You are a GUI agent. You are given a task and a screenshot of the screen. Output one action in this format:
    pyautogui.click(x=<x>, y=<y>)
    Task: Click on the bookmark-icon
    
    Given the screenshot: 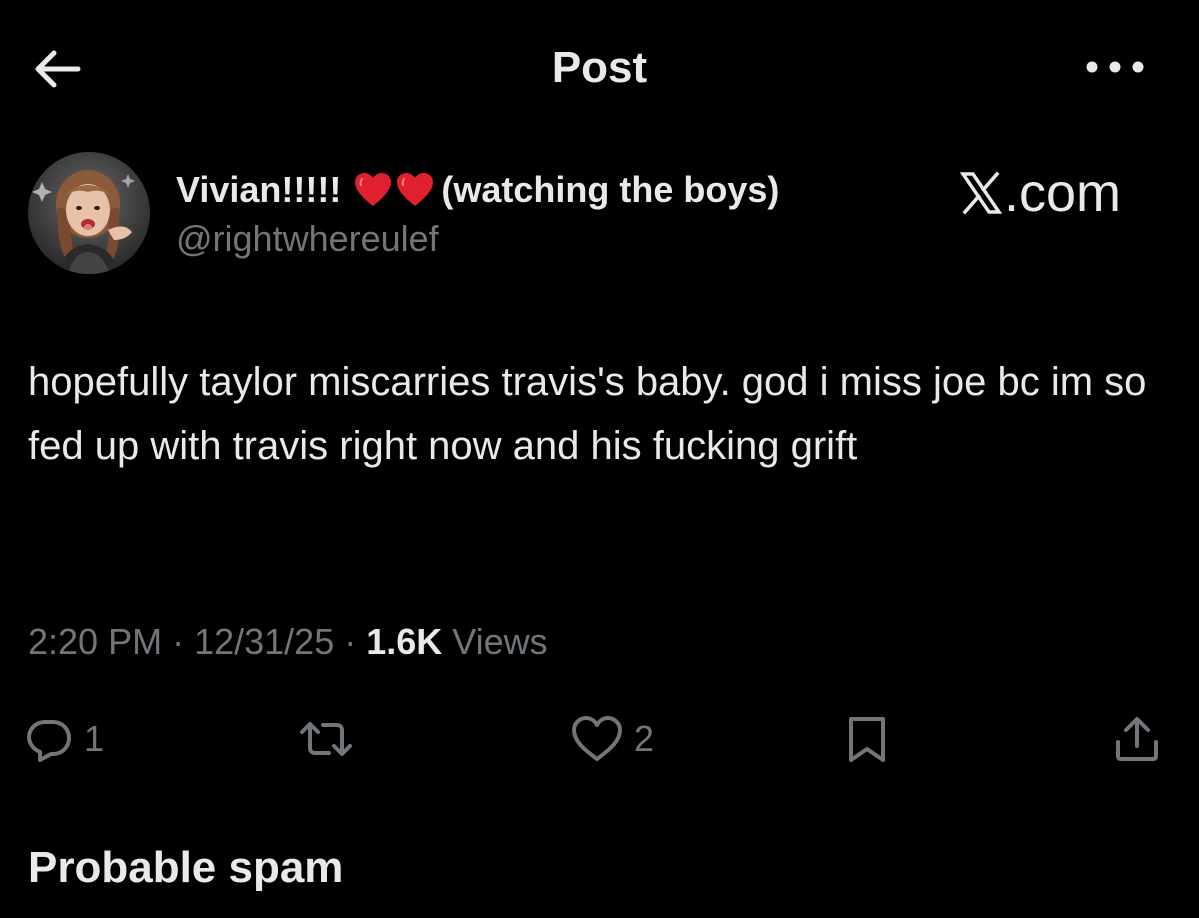 What is the action you would take?
    pyautogui.click(x=867, y=739)
    